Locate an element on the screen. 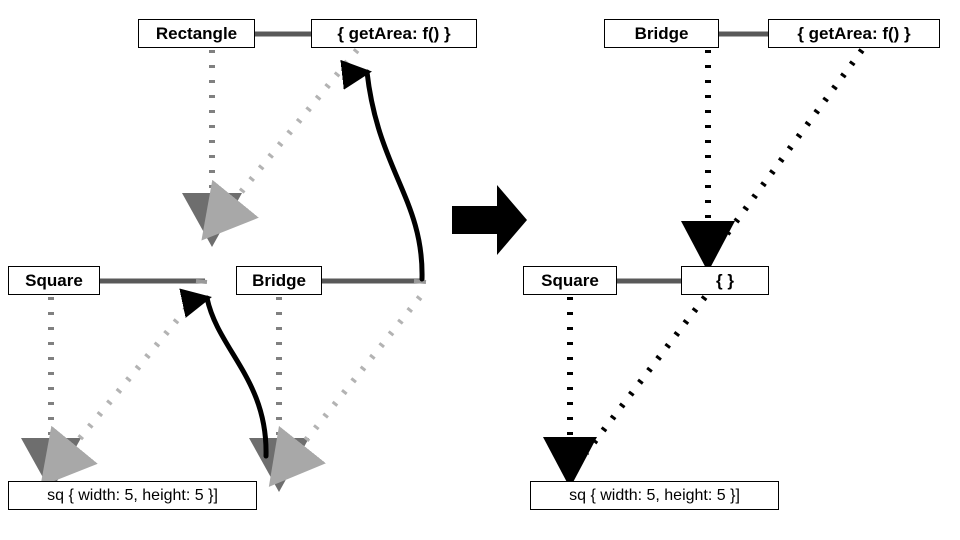  node-bridge-label: Bridge is located at coordinates (279, 280).